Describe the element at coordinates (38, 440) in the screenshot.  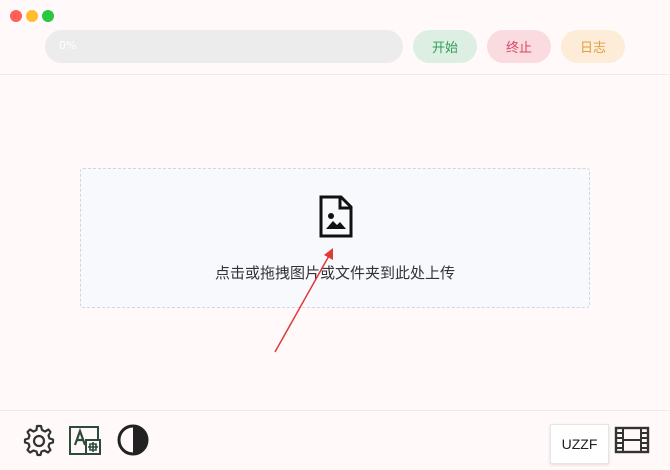
I see `gear-icon` at that location.